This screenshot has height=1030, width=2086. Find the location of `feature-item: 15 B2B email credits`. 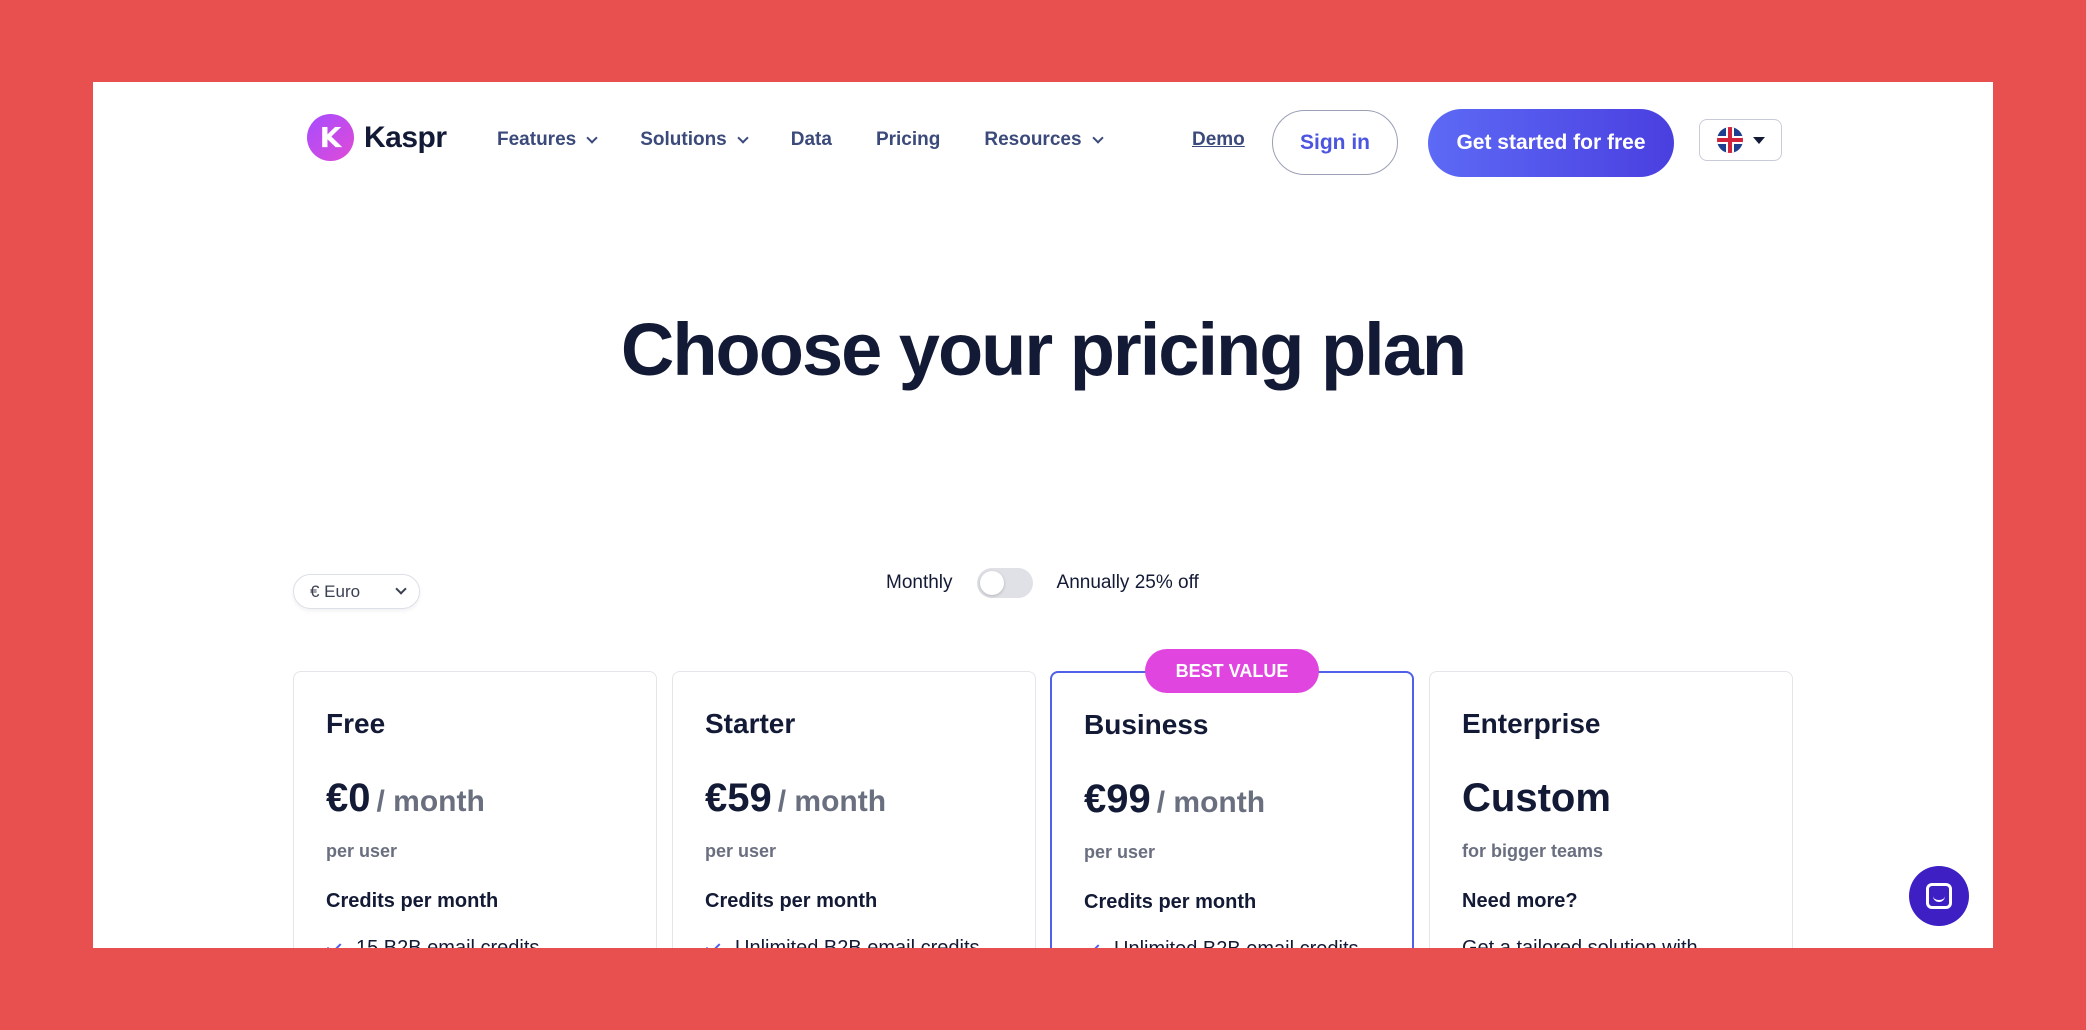

feature-item: 15 B2B email credits is located at coordinates (491, 942).